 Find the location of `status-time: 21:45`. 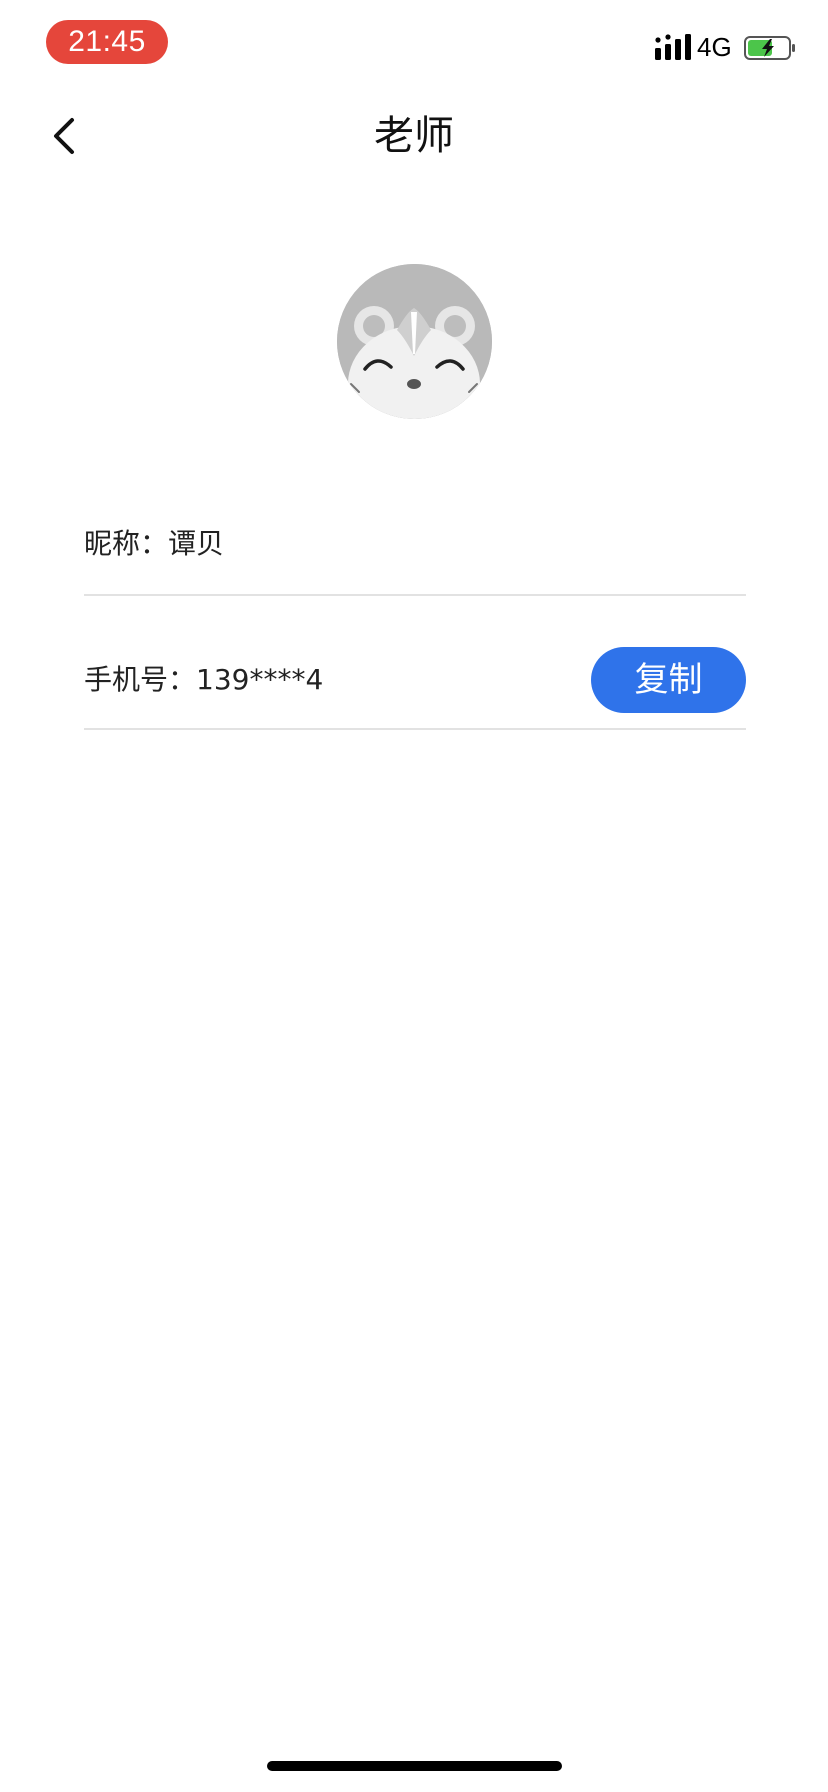

status-time: 21:45 is located at coordinates (107, 42).